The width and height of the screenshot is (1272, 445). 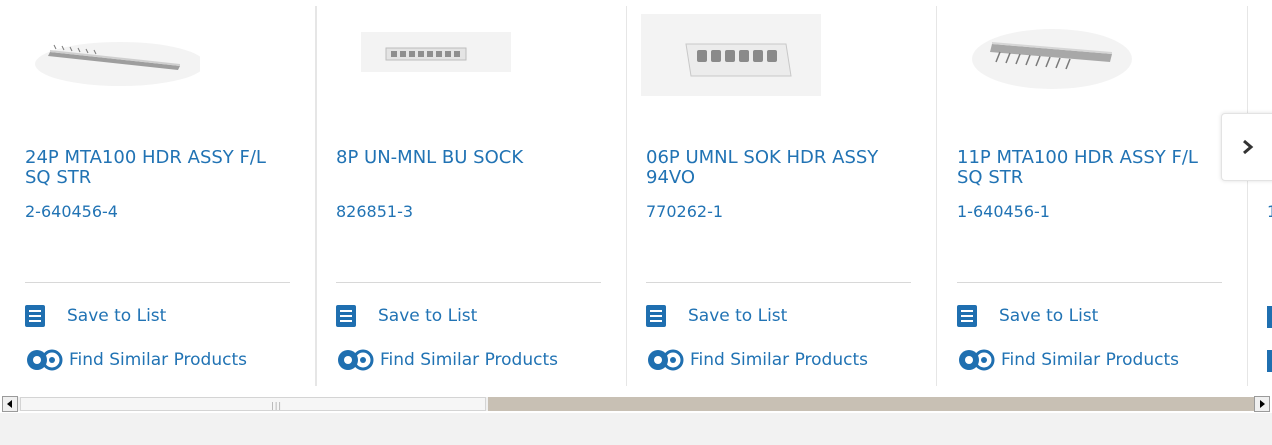 I want to click on carousel-next-button, so click(x=1246, y=147).